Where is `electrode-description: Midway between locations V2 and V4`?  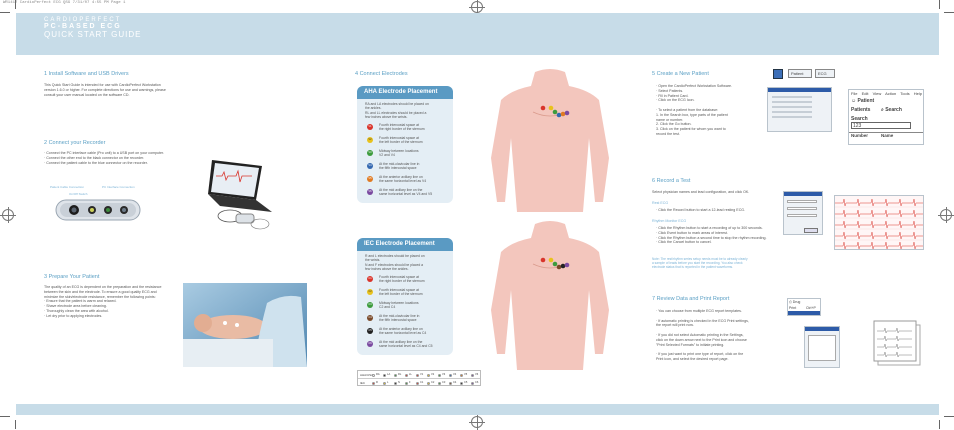
electrode-description: Midway between locations V2 and V4 is located at coordinates (399, 153).